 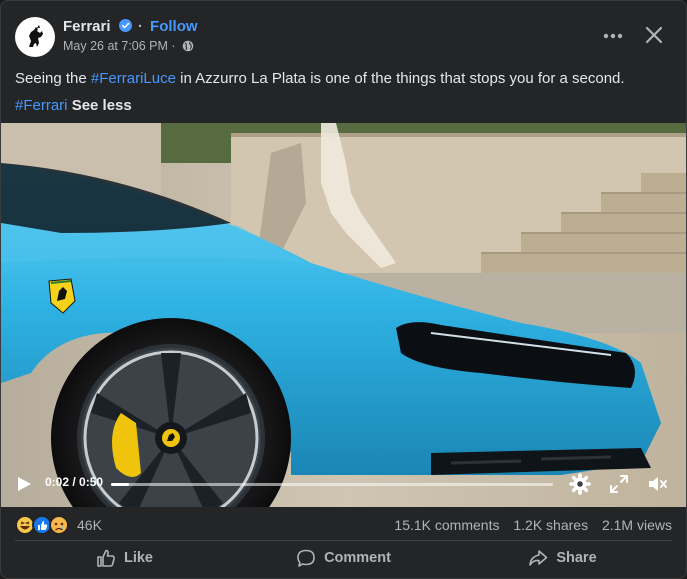 I want to click on mute-icon, so click(x=657, y=484).